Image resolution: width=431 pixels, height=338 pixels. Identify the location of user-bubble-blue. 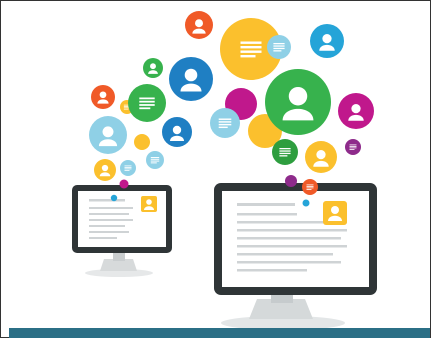
(191, 79).